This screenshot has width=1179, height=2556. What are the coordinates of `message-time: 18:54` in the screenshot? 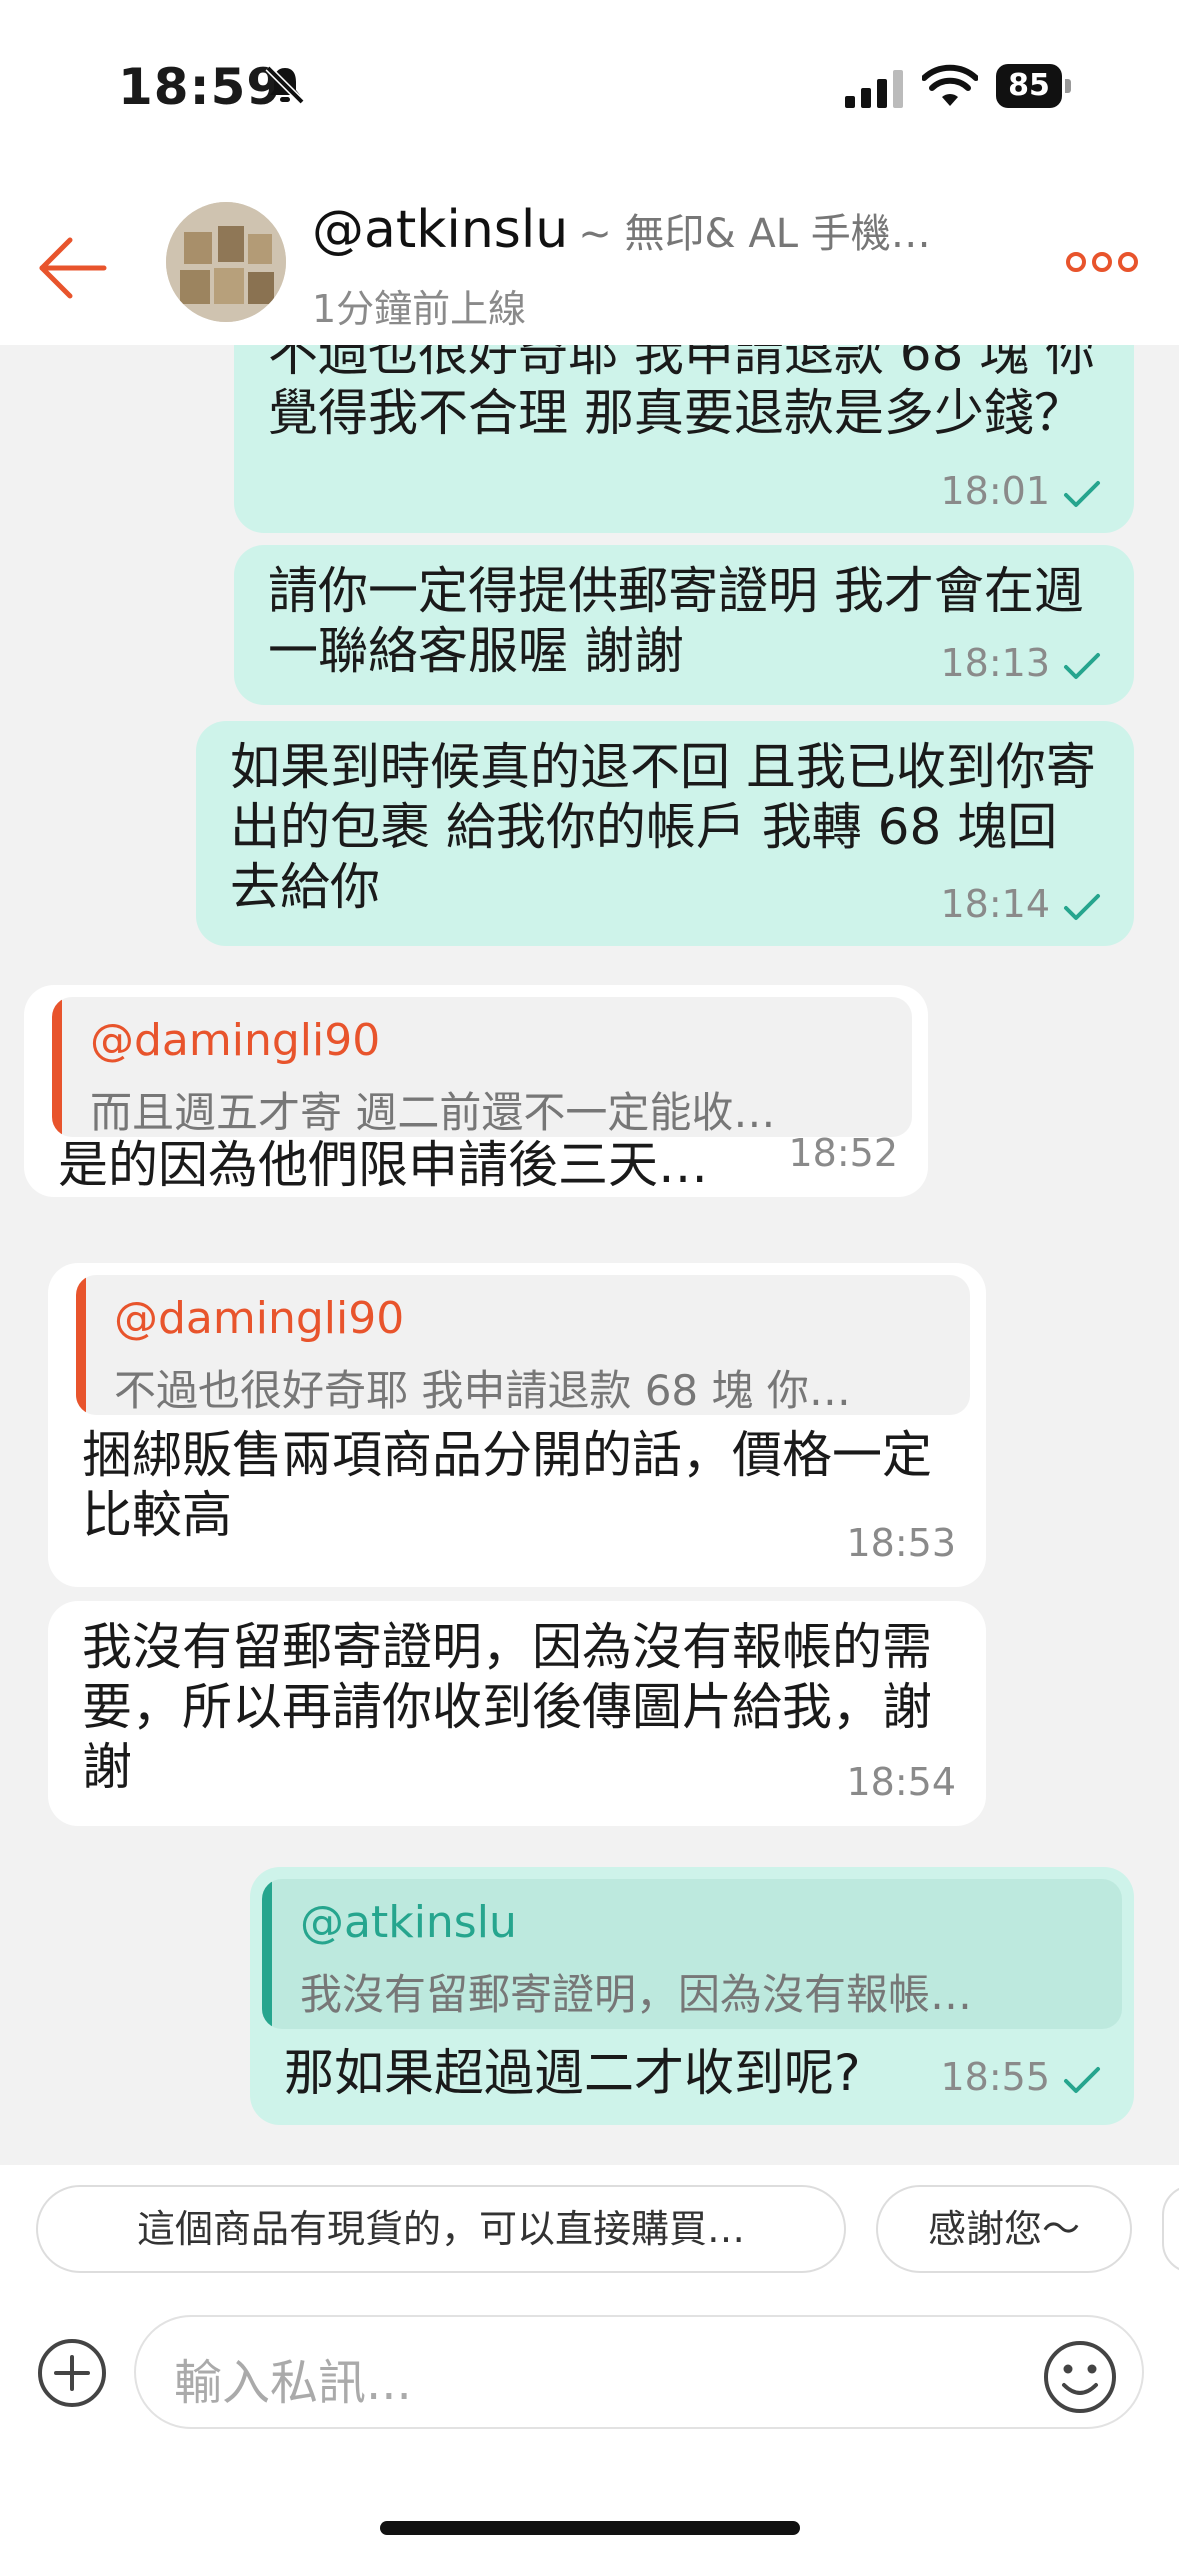 It's located at (901, 1782).